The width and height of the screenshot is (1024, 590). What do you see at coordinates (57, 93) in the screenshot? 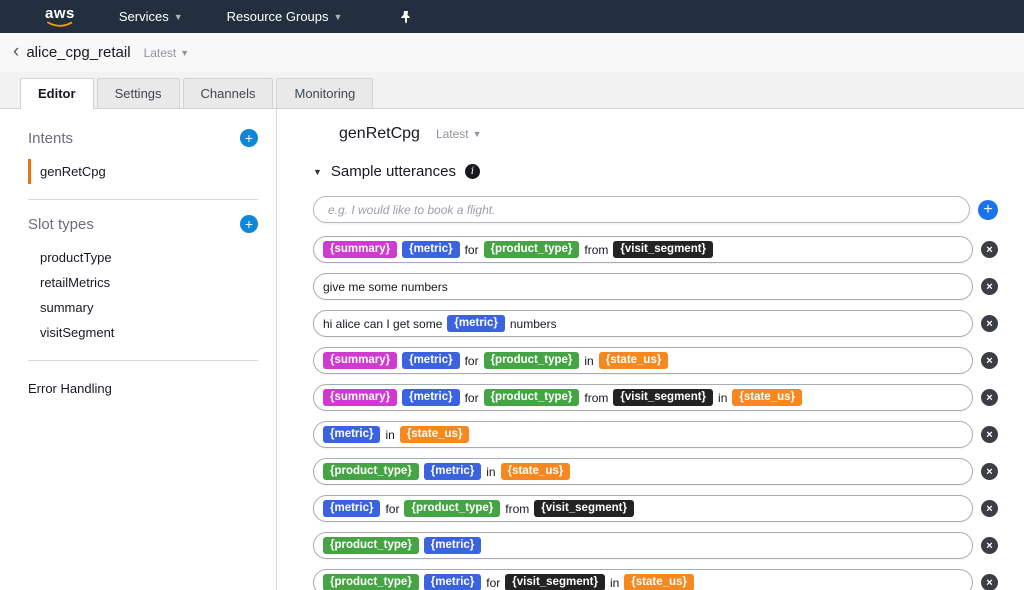
I see `tab-editor: Editor` at bounding box center [57, 93].